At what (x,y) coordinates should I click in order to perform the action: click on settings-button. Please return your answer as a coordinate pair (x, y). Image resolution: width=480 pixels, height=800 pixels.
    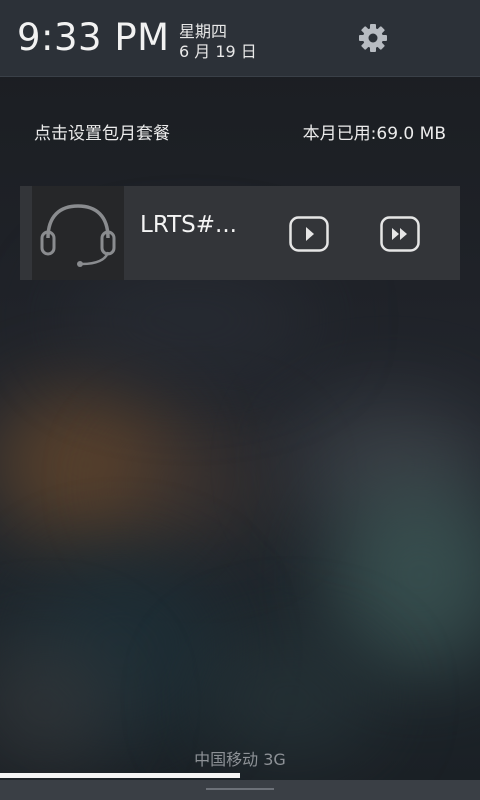
    Looking at the image, I should click on (373, 38).